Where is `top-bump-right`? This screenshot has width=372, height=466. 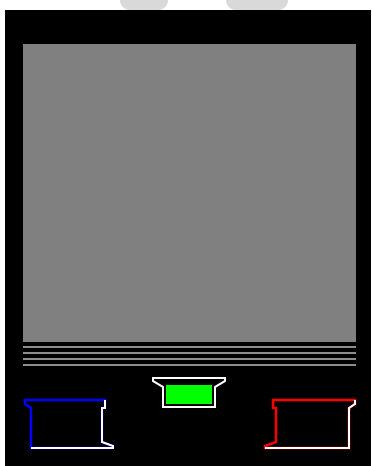
top-bump-right is located at coordinates (257, 5).